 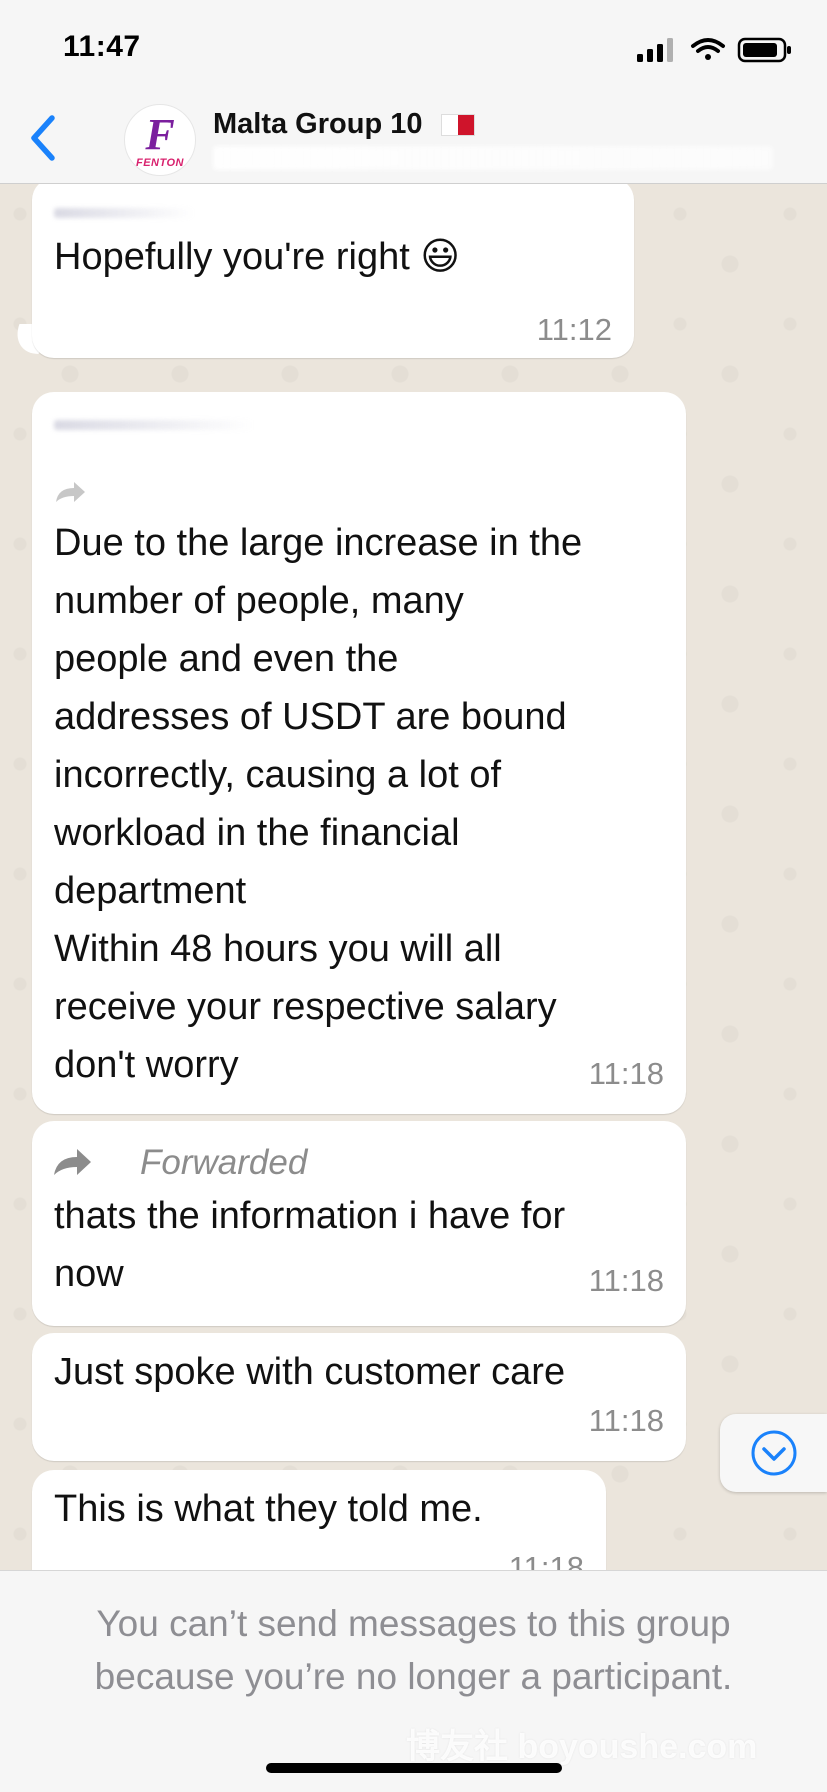 What do you see at coordinates (708, 49) in the screenshot?
I see `wifi-icon` at bounding box center [708, 49].